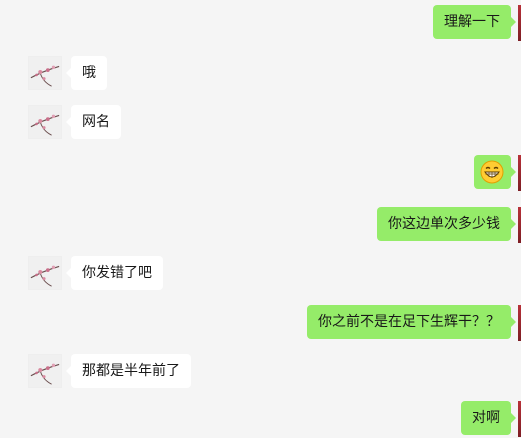  What do you see at coordinates (260, 74) in the screenshot?
I see `message-row-incoming: 哦` at bounding box center [260, 74].